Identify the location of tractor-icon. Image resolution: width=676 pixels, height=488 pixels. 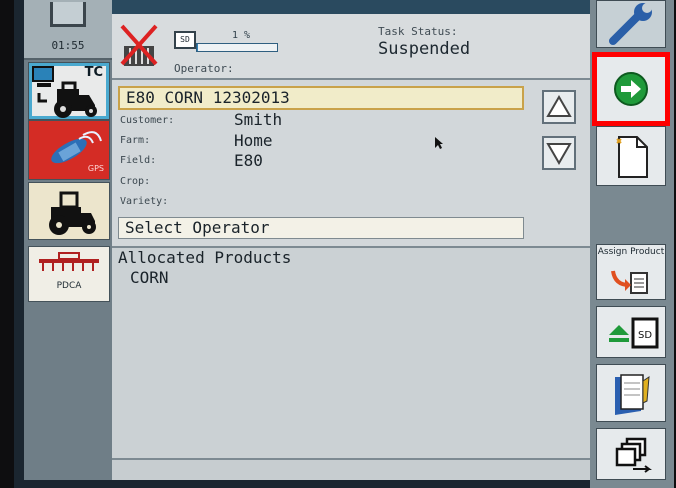
(72, 213).